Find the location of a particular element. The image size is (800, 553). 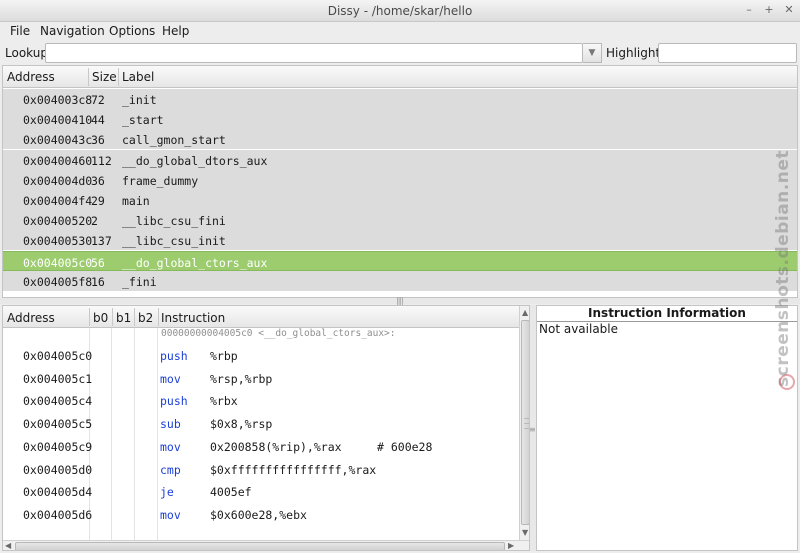

symbol-size: 112 is located at coordinates (101, 160).